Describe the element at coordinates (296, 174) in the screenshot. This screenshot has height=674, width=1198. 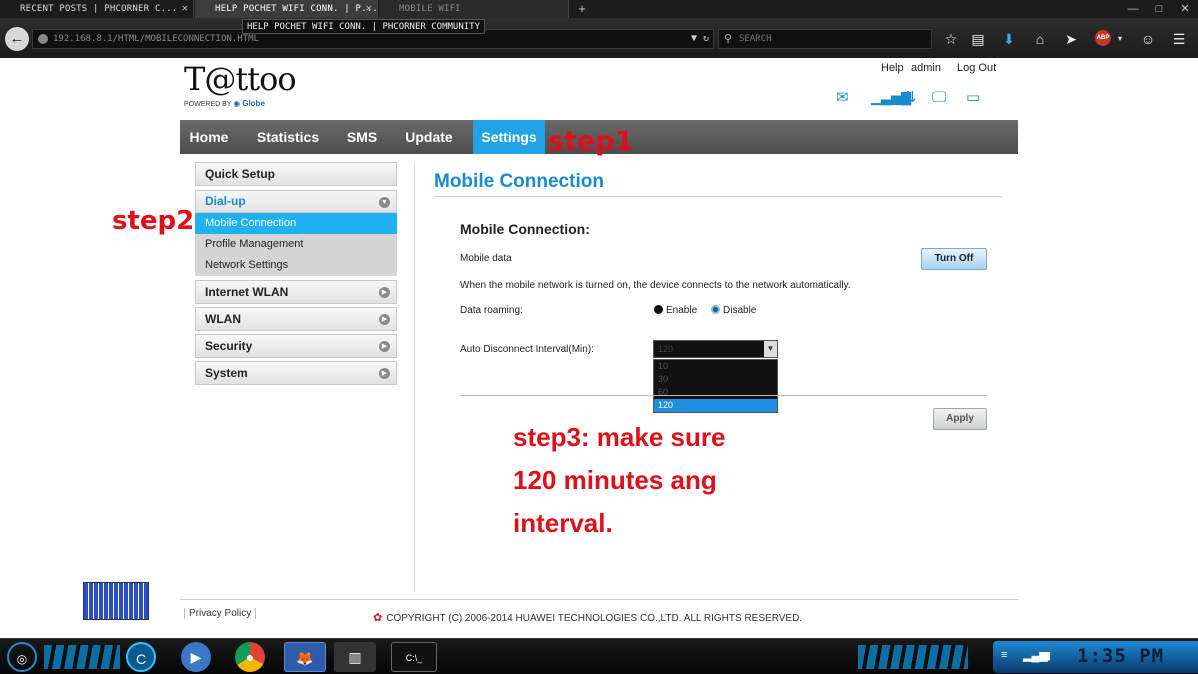
I see `sidebar-quick-setup: Quick Setup` at that location.